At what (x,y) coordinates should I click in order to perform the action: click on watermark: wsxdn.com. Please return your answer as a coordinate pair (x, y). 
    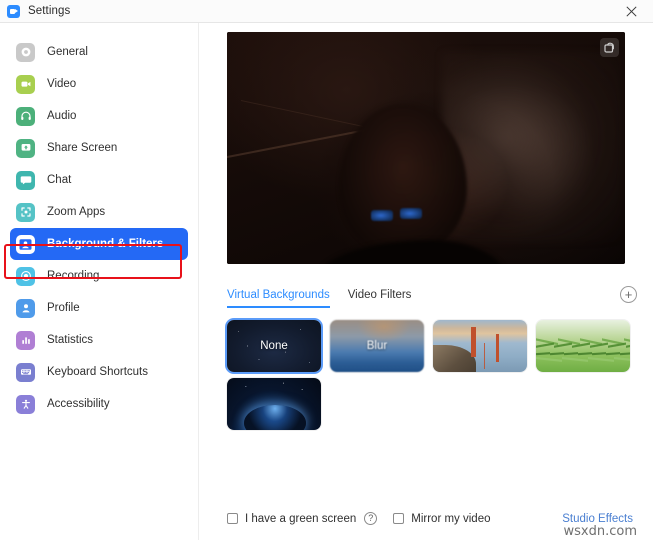
    Looking at the image, I should click on (600, 531).